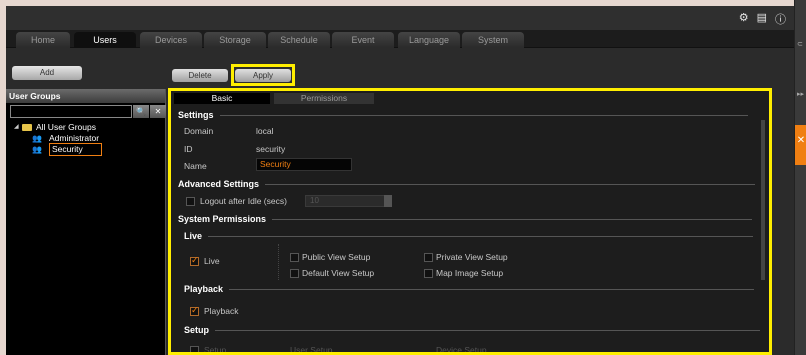 Image resolution: width=806 pixels, height=355 pixels. Describe the element at coordinates (27, 127) in the screenshot. I see `folder-icon` at that location.